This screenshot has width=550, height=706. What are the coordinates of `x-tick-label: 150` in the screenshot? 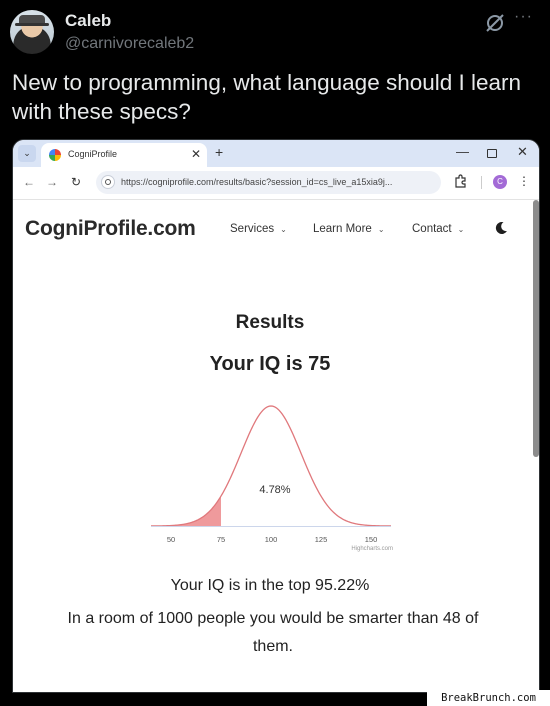 It's located at (371, 539).